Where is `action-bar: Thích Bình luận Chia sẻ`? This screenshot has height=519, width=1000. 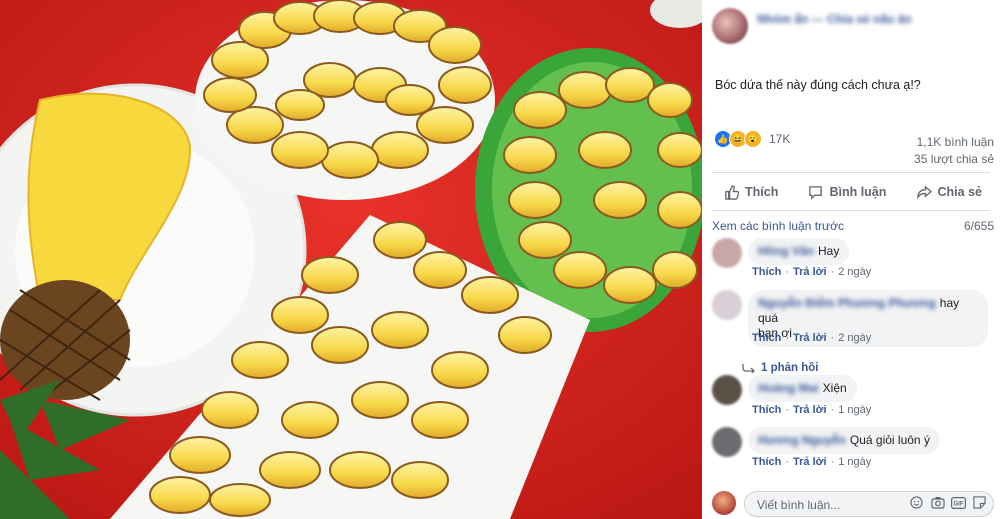
action-bar: Thích Bình luận Chia sẻ is located at coordinates (853, 192).